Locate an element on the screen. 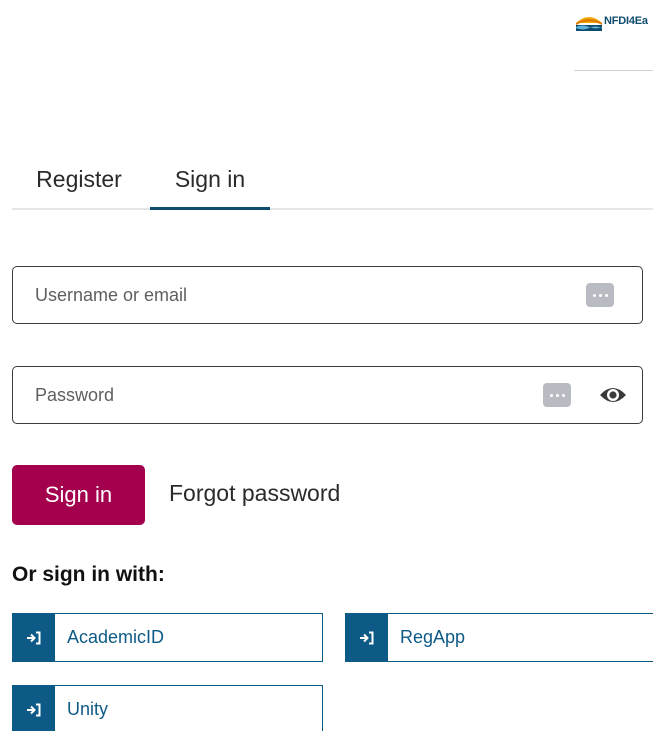 Image resolution: width=653 pixels, height=731 pixels. header-divider is located at coordinates (613, 70).